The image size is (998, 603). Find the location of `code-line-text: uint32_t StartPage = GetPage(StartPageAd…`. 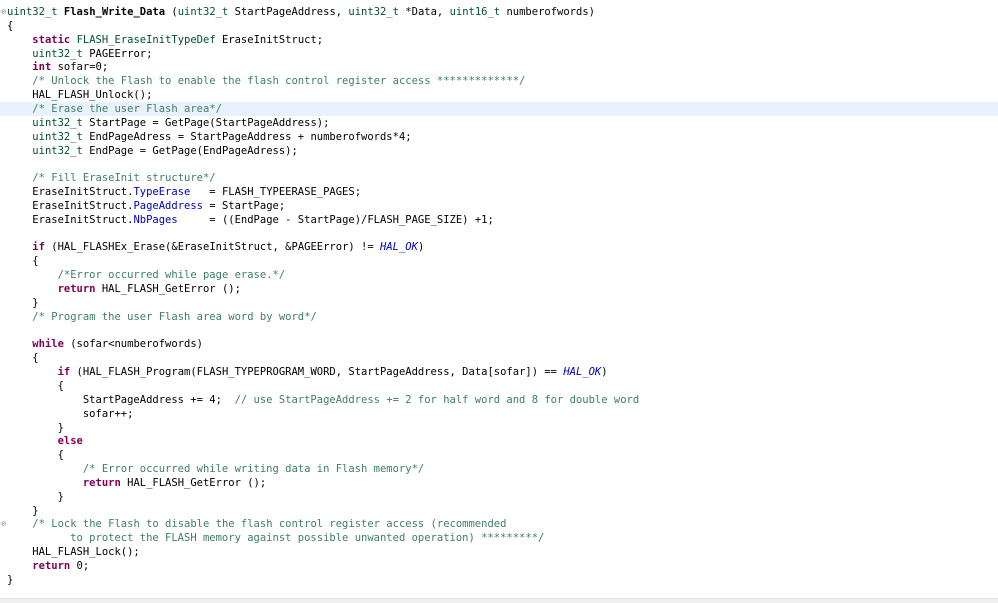

code-line-text: uint32_t StartPage = GetPage(StartPageAd… is located at coordinates (168, 123).